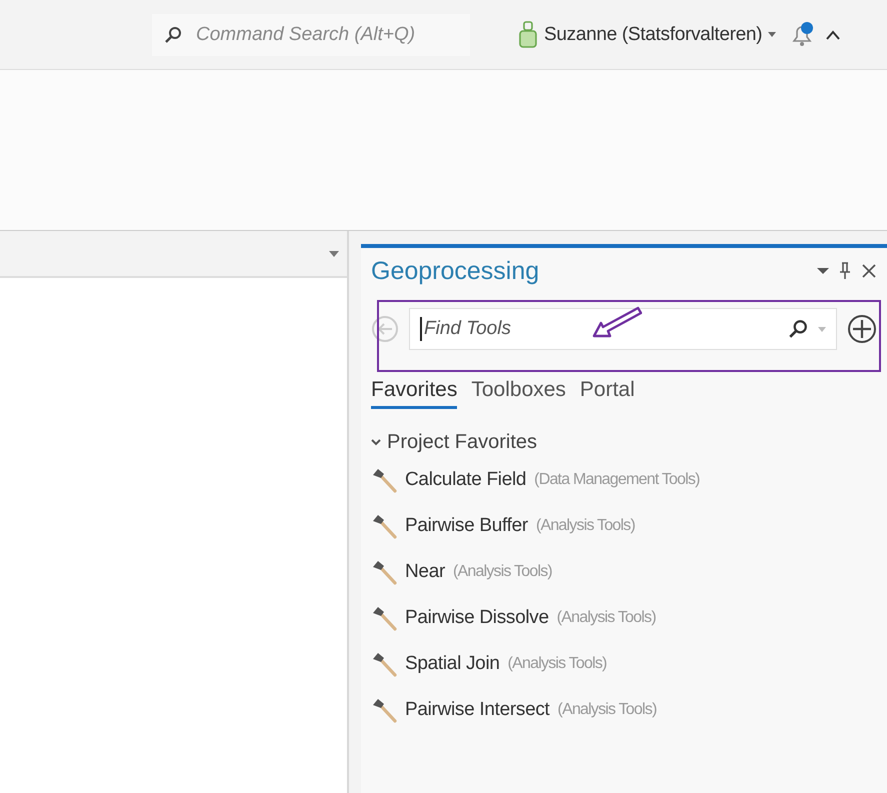 The height and width of the screenshot is (793, 887). Describe the element at coordinates (376, 442) in the screenshot. I see `chevron-icon` at that location.